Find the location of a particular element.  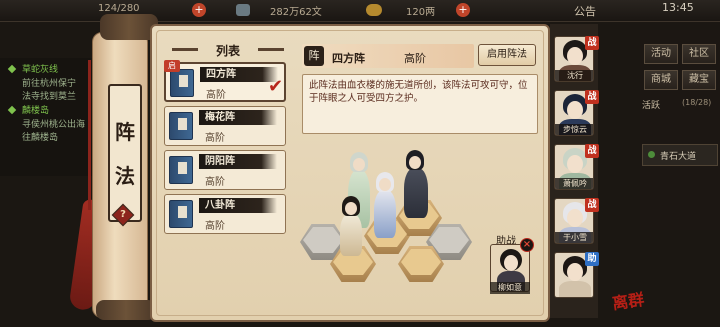

formation-name: 四方阵 is located at coordinates (221, 74).